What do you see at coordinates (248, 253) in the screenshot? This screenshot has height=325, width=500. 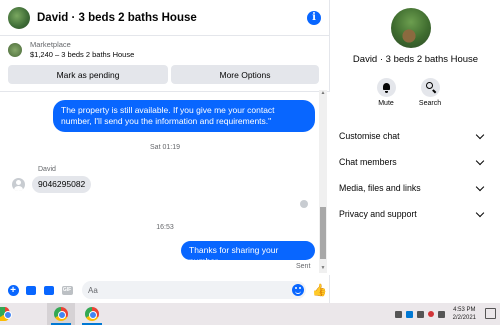 I see `outgoing-message: Thanks for sharing your number.` at bounding box center [248, 253].